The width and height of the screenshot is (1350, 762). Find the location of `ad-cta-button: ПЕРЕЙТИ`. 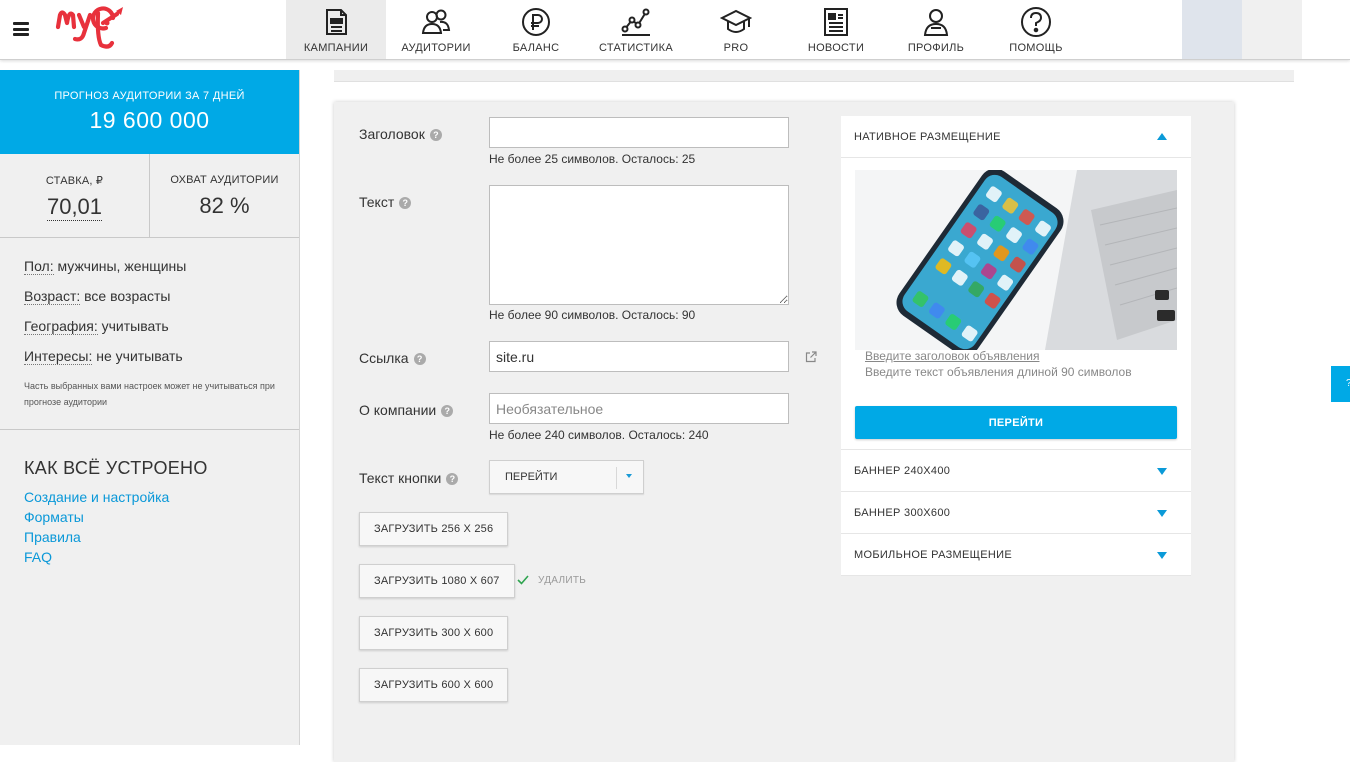

ad-cta-button: ПЕРЕЙТИ is located at coordinates (1016, 422).